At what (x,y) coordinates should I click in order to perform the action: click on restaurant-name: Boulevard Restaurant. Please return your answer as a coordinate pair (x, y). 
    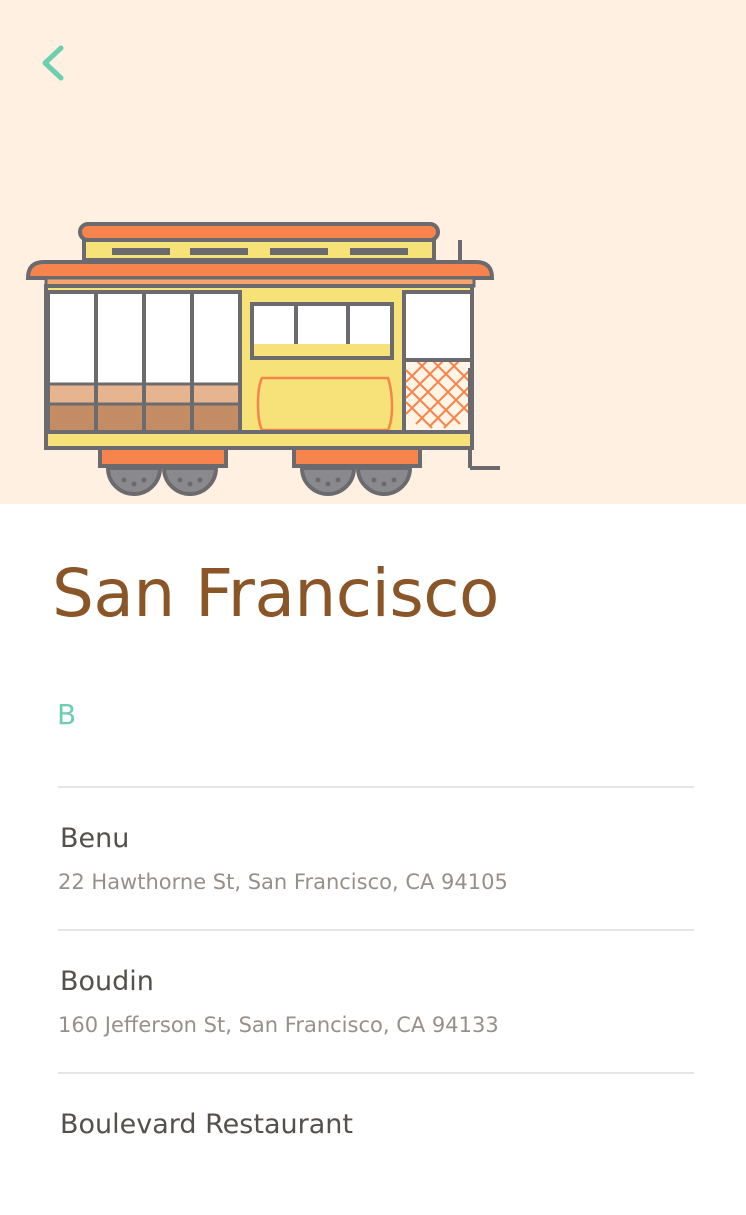
    Looking at the image, I should click on (206, 1124).